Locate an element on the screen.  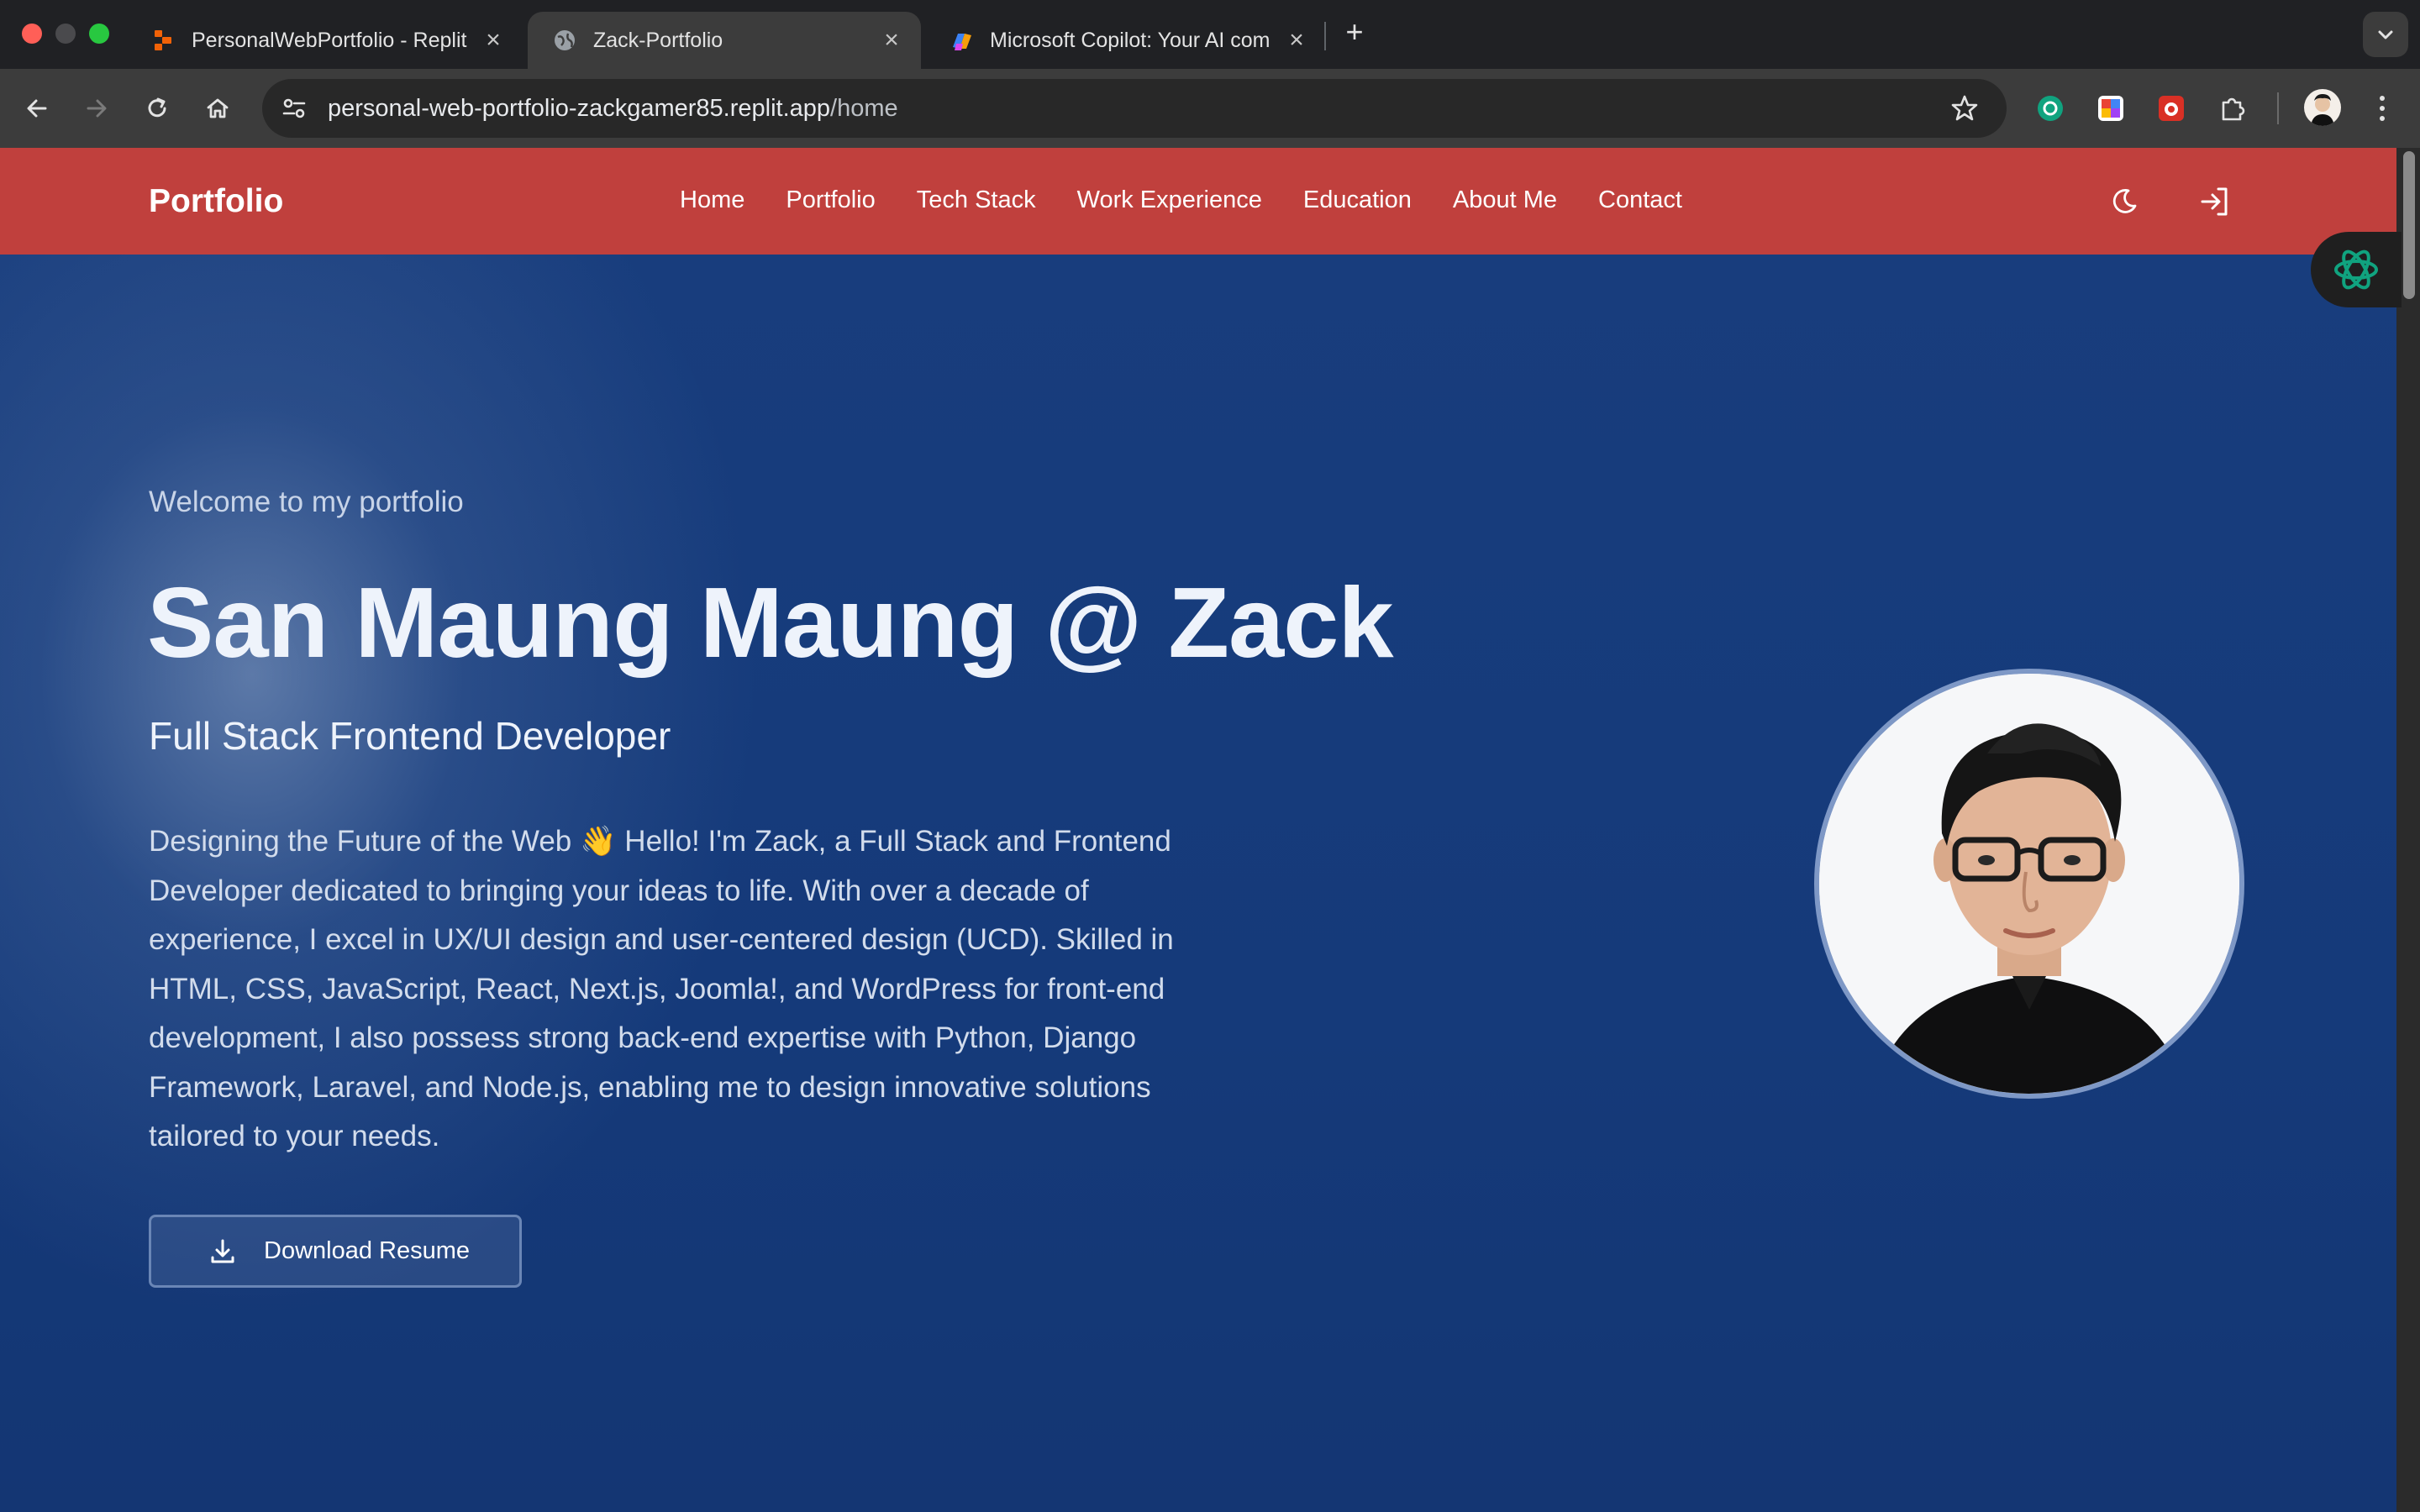
back-arrow-icon is located at coordinates (37, 108).